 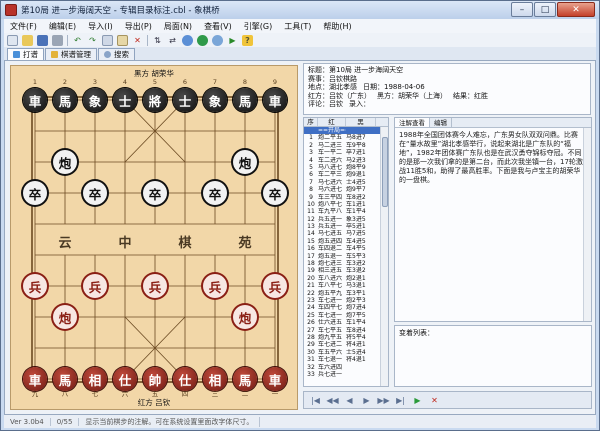 I want to click on move-row: 31 车七退一 将4退1, so click(x=346, y=359).